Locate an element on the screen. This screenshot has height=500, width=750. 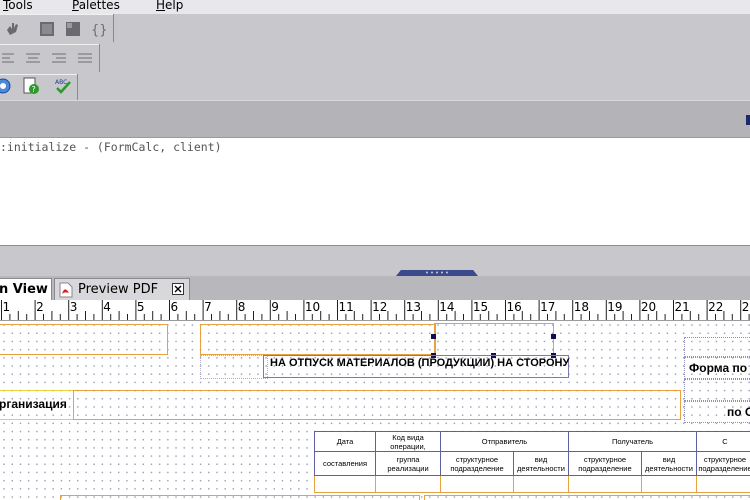
forma-label: Форма по О is located at coordinates (719, 368).